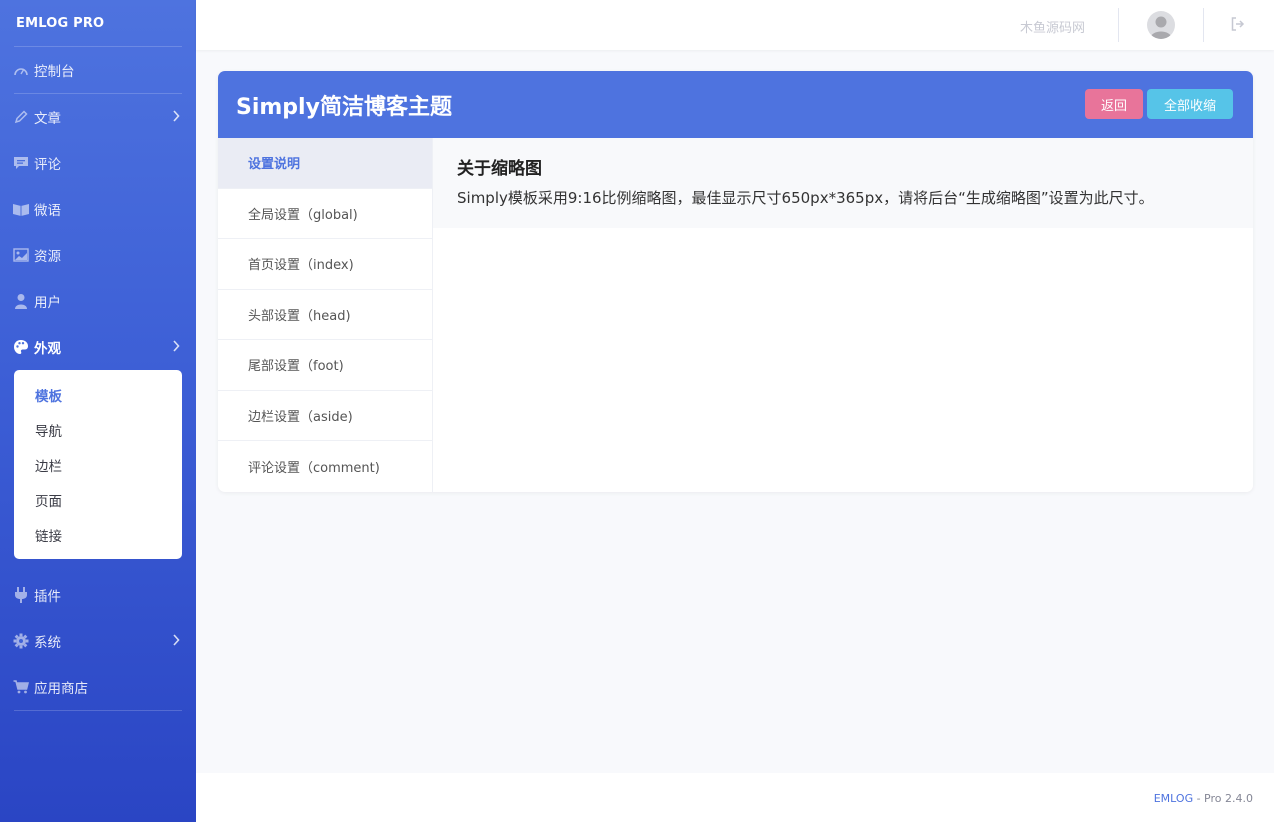 This screenshot has width=1274, height=822. What do you see at coordinates (47, 349) in the screenshot?
I see `sidebar-item-label: 外观` at bounding box center [47, 349].